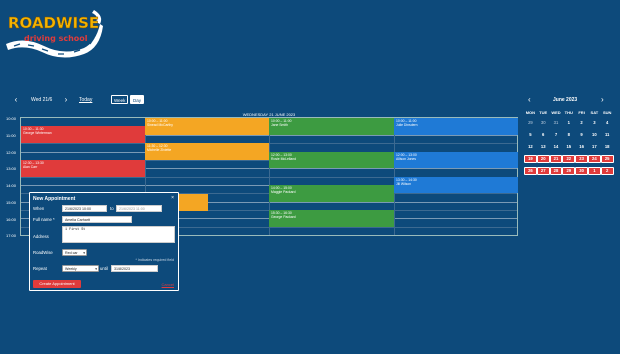 Image resolution: width=620 pixels, height=354 pixels. I want to click on day-cell: 7, so click(556, 135).